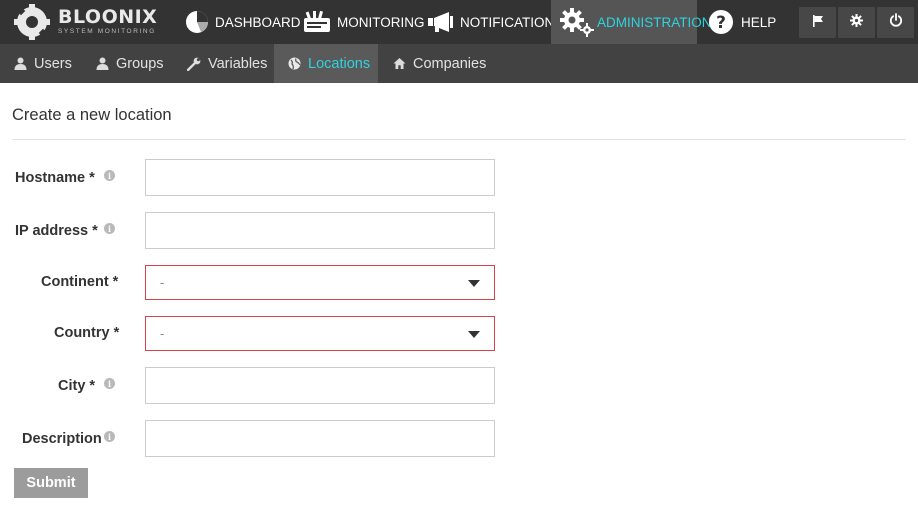  Describe the element at coordinates (51, 483) in the screenshot. I see `submit-button: Submit` at that location.